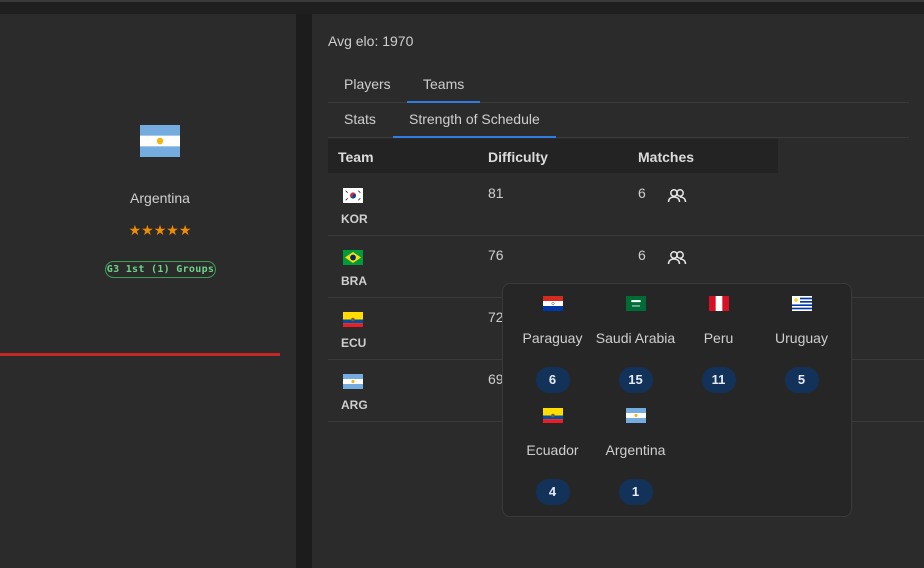  Describe the element at coordinates (635, 338) in the screenshot. I see `opponent-name: Saudi Arabia` at that location.